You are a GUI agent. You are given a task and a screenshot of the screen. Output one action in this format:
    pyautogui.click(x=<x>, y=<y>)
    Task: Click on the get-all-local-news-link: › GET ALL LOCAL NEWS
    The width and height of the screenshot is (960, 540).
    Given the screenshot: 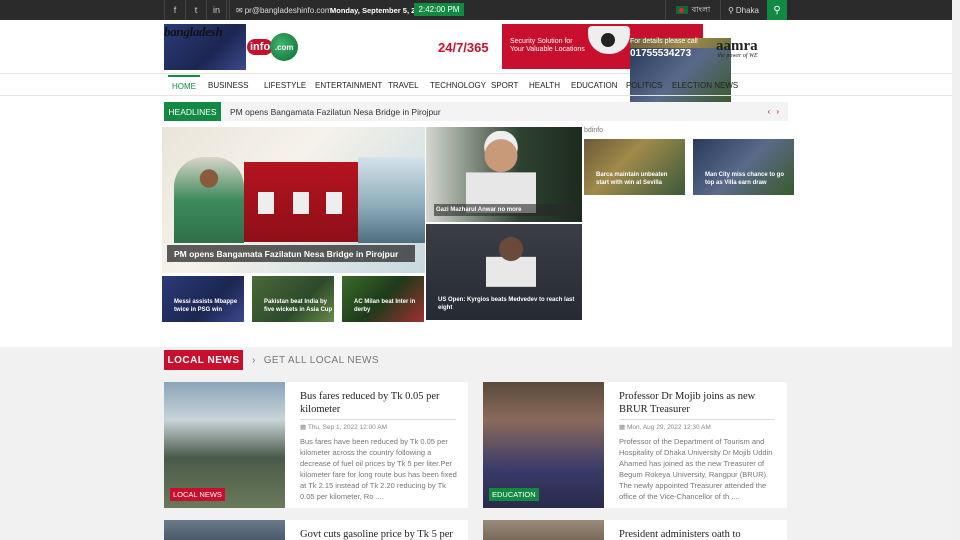 What is the action you would take?
    pyautogui.click(x=315, y=360)
    